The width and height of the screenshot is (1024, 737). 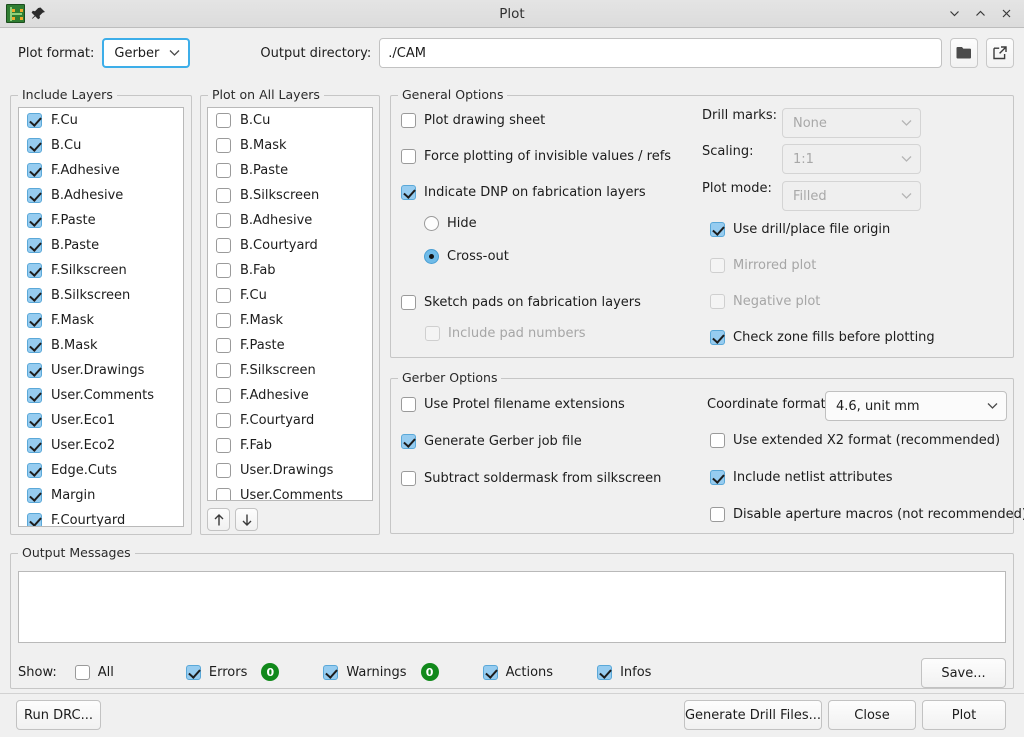 What do you see at coordinates (290, 370) in the screenshot?
I see `plot-all-layer-item: F.Silkscreen` at bounding box center [290, 370].